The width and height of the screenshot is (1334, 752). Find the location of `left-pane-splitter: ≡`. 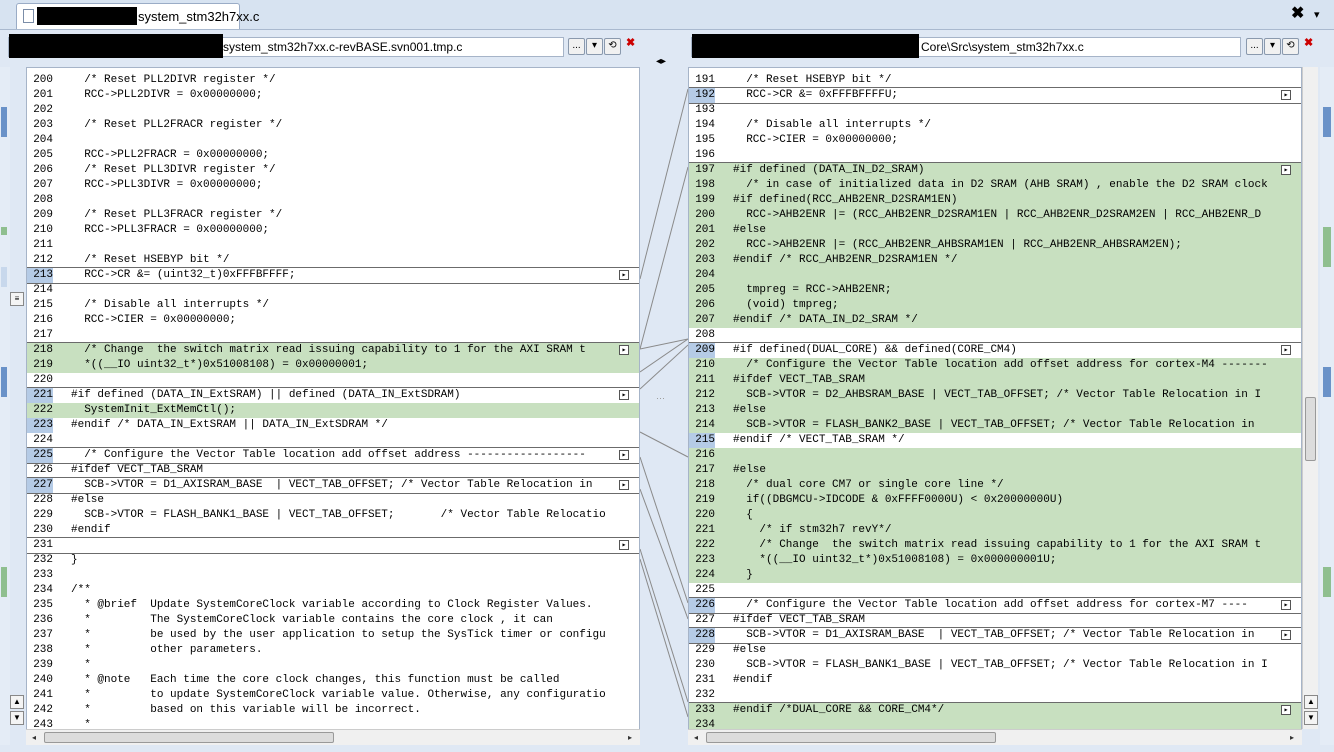

left-pane-splitter: ≡ is located at coordinates (17, 299).